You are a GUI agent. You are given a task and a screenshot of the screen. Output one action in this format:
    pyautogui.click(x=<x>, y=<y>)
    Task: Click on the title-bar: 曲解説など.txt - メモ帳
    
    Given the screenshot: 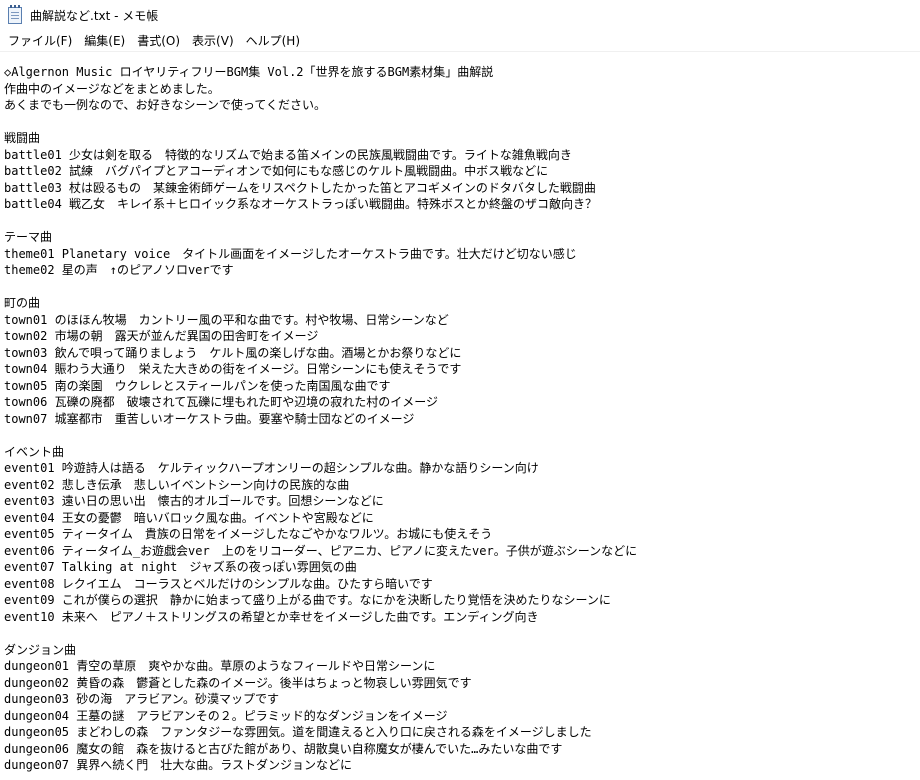 What is the action you would take?
    pyautogui.click(x=460, y=15)
    